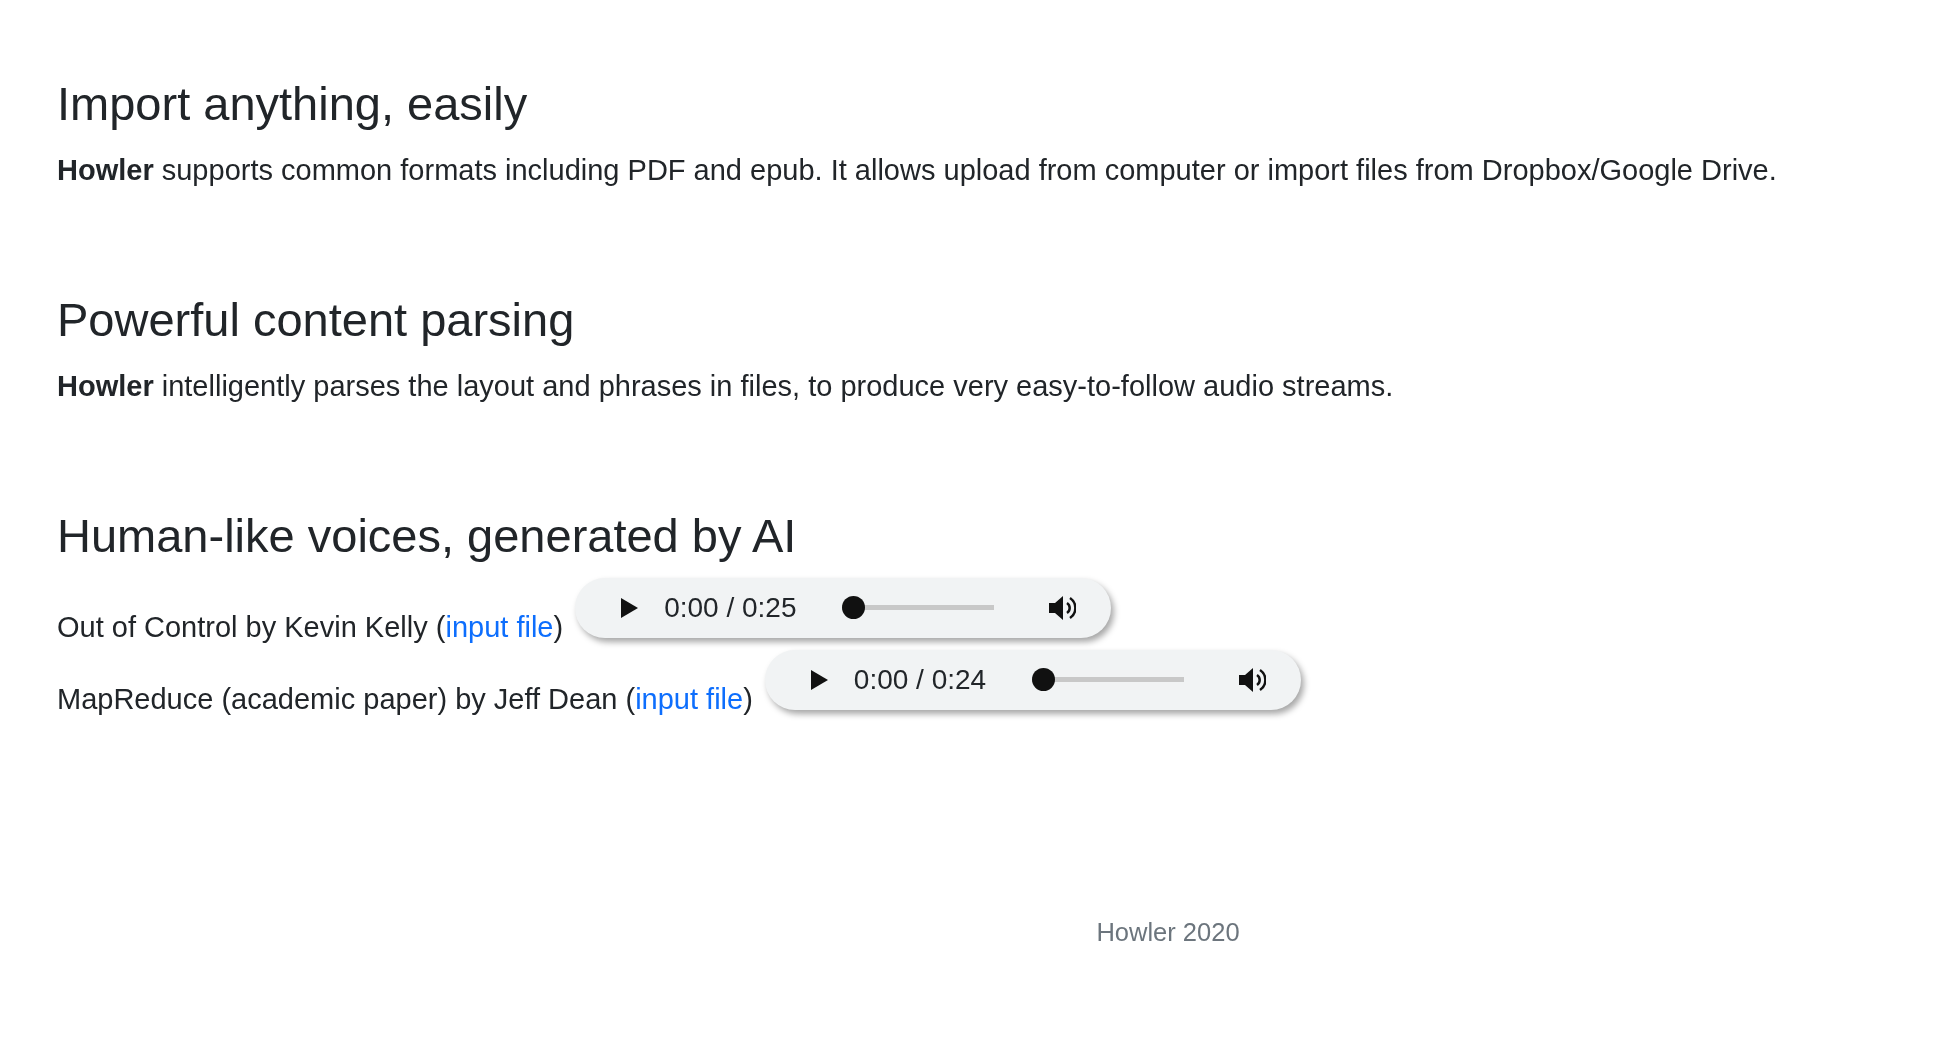 The height and width of the screenshot is (1058, 1938). What do you see at coordinates (293, 104) in the screenshot?
I see `section-heading: Import anything, easily` at bounding box center [293, 104].